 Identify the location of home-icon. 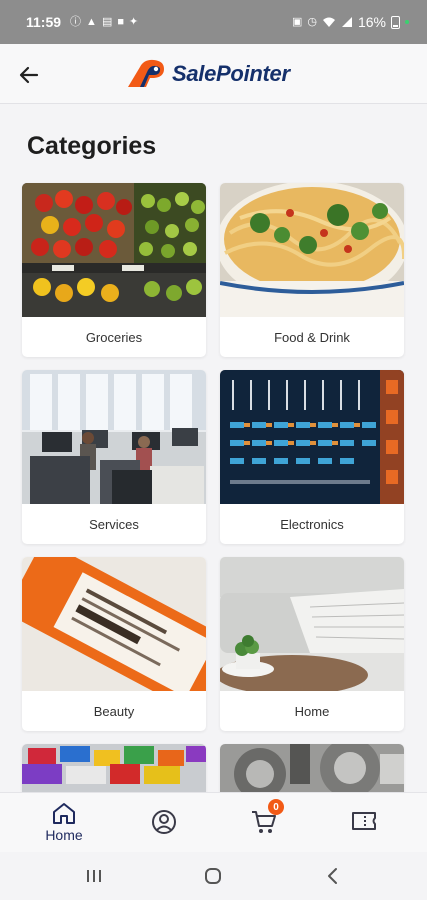
(64, 813).